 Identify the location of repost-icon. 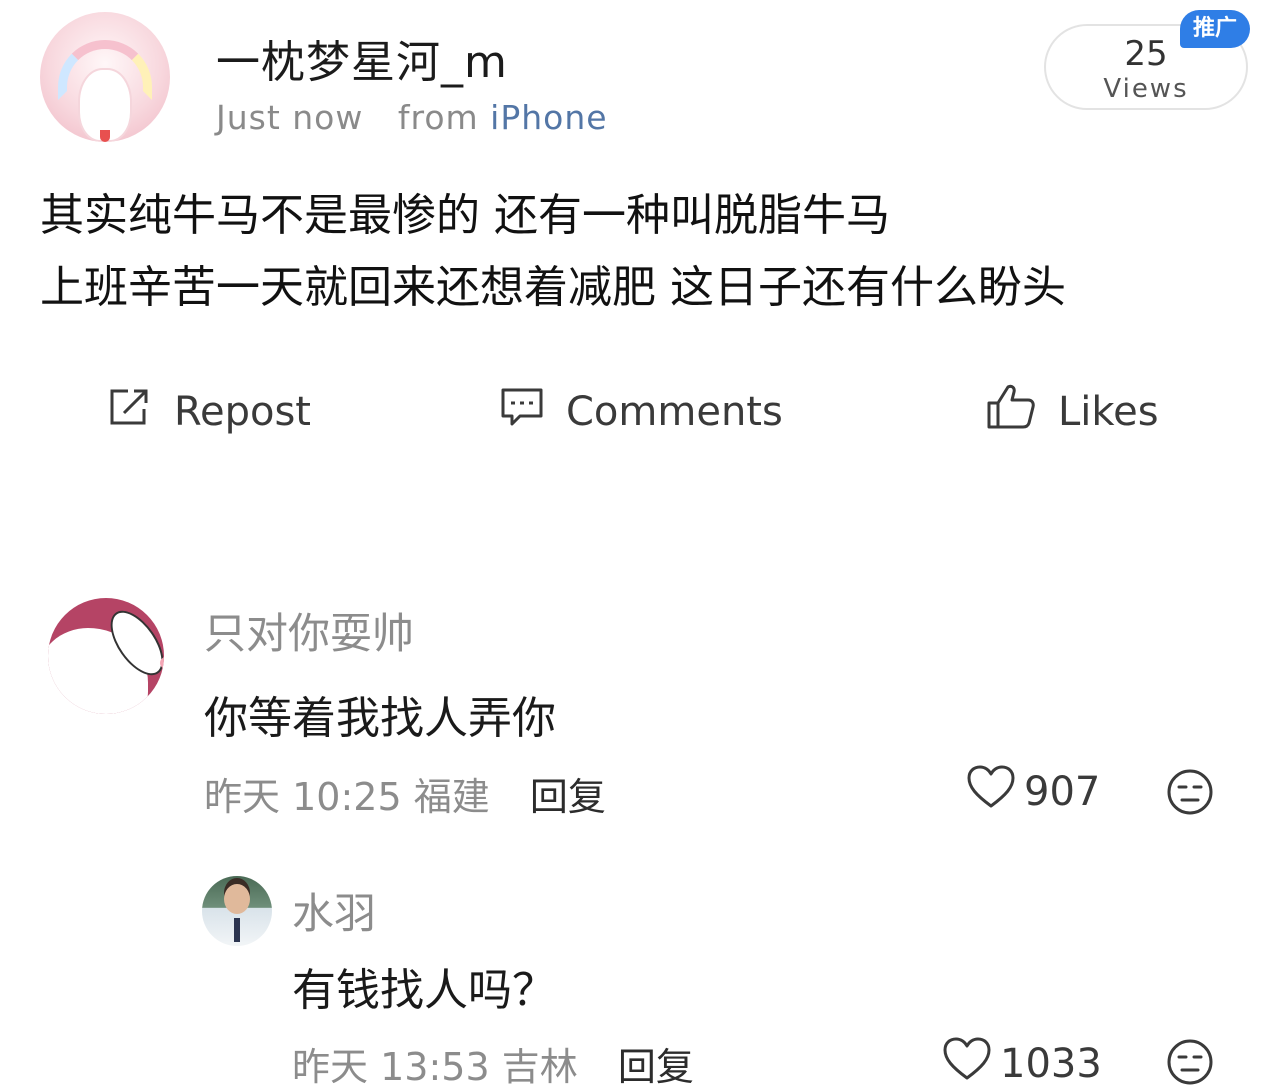
(141, 412).